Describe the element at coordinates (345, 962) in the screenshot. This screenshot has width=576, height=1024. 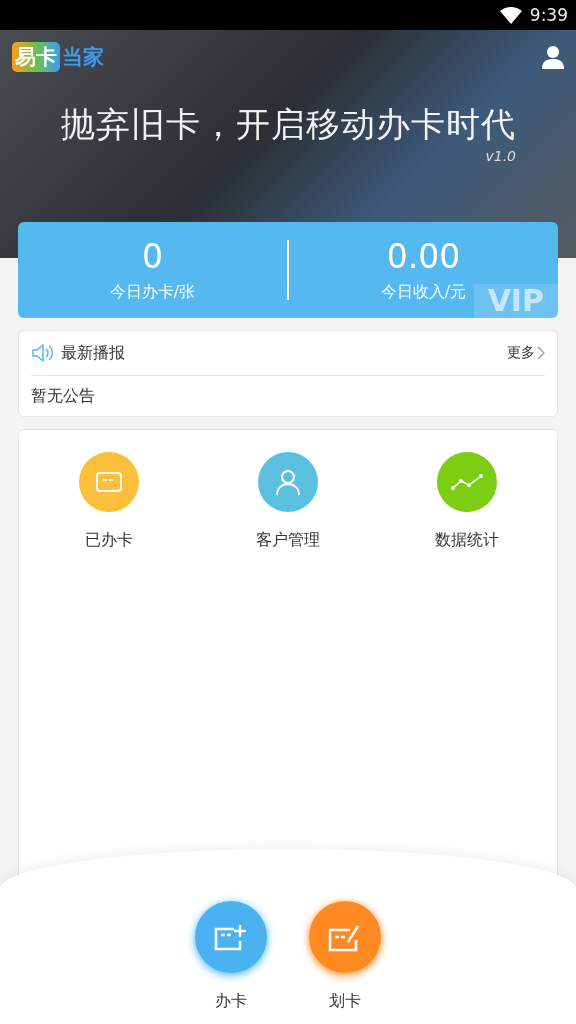
I see `action-button: 划卡` at that location.